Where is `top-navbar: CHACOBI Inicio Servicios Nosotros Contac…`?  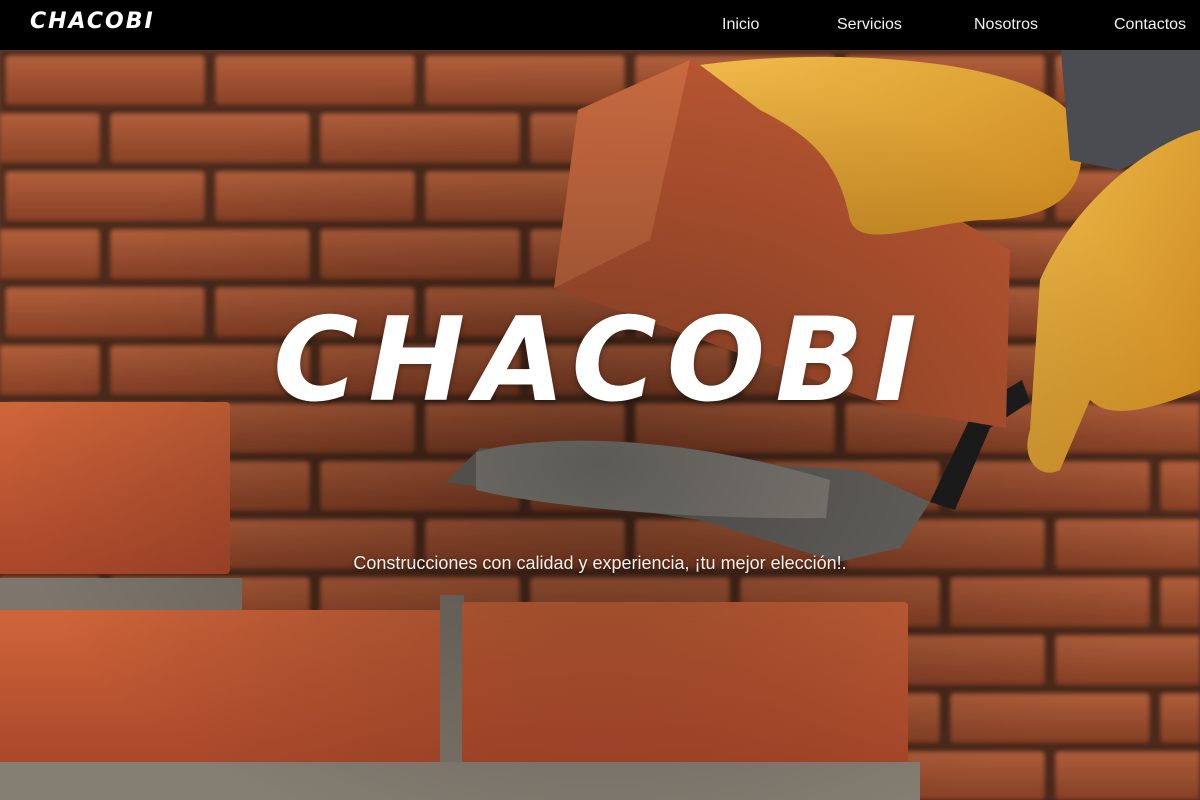
top-navbar: CHACOBI Inicio Servicios Nosotros Contac… is located at coordinates (600, 25).